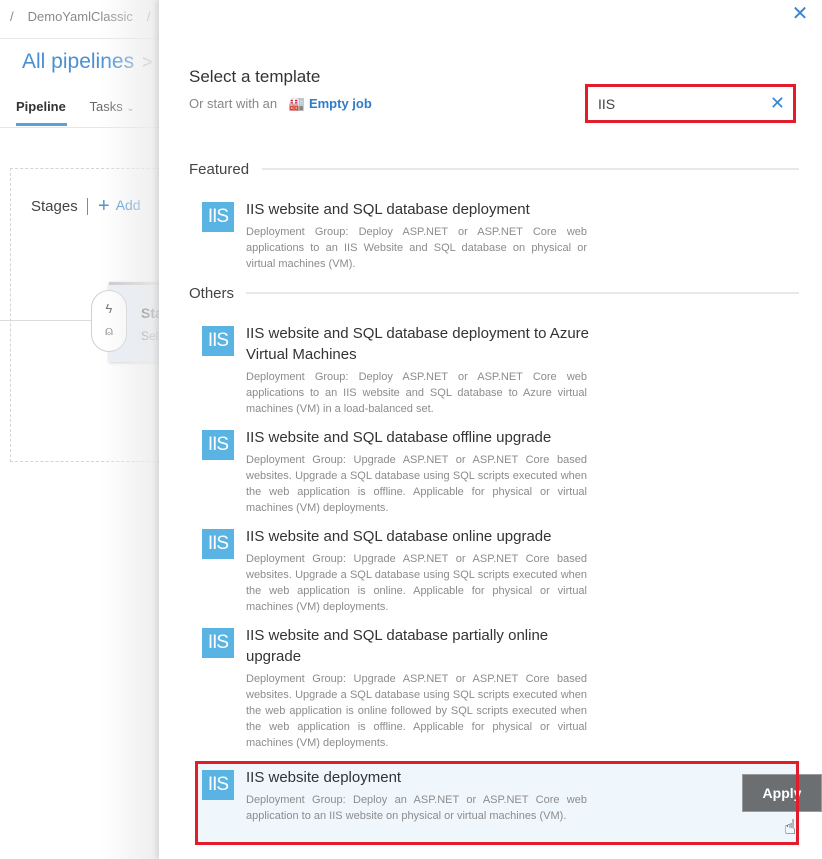  Describe the element at coordinates (388, 209) in the screenshot. I see `template-name: IIS website and SQL database deployment` at that location.